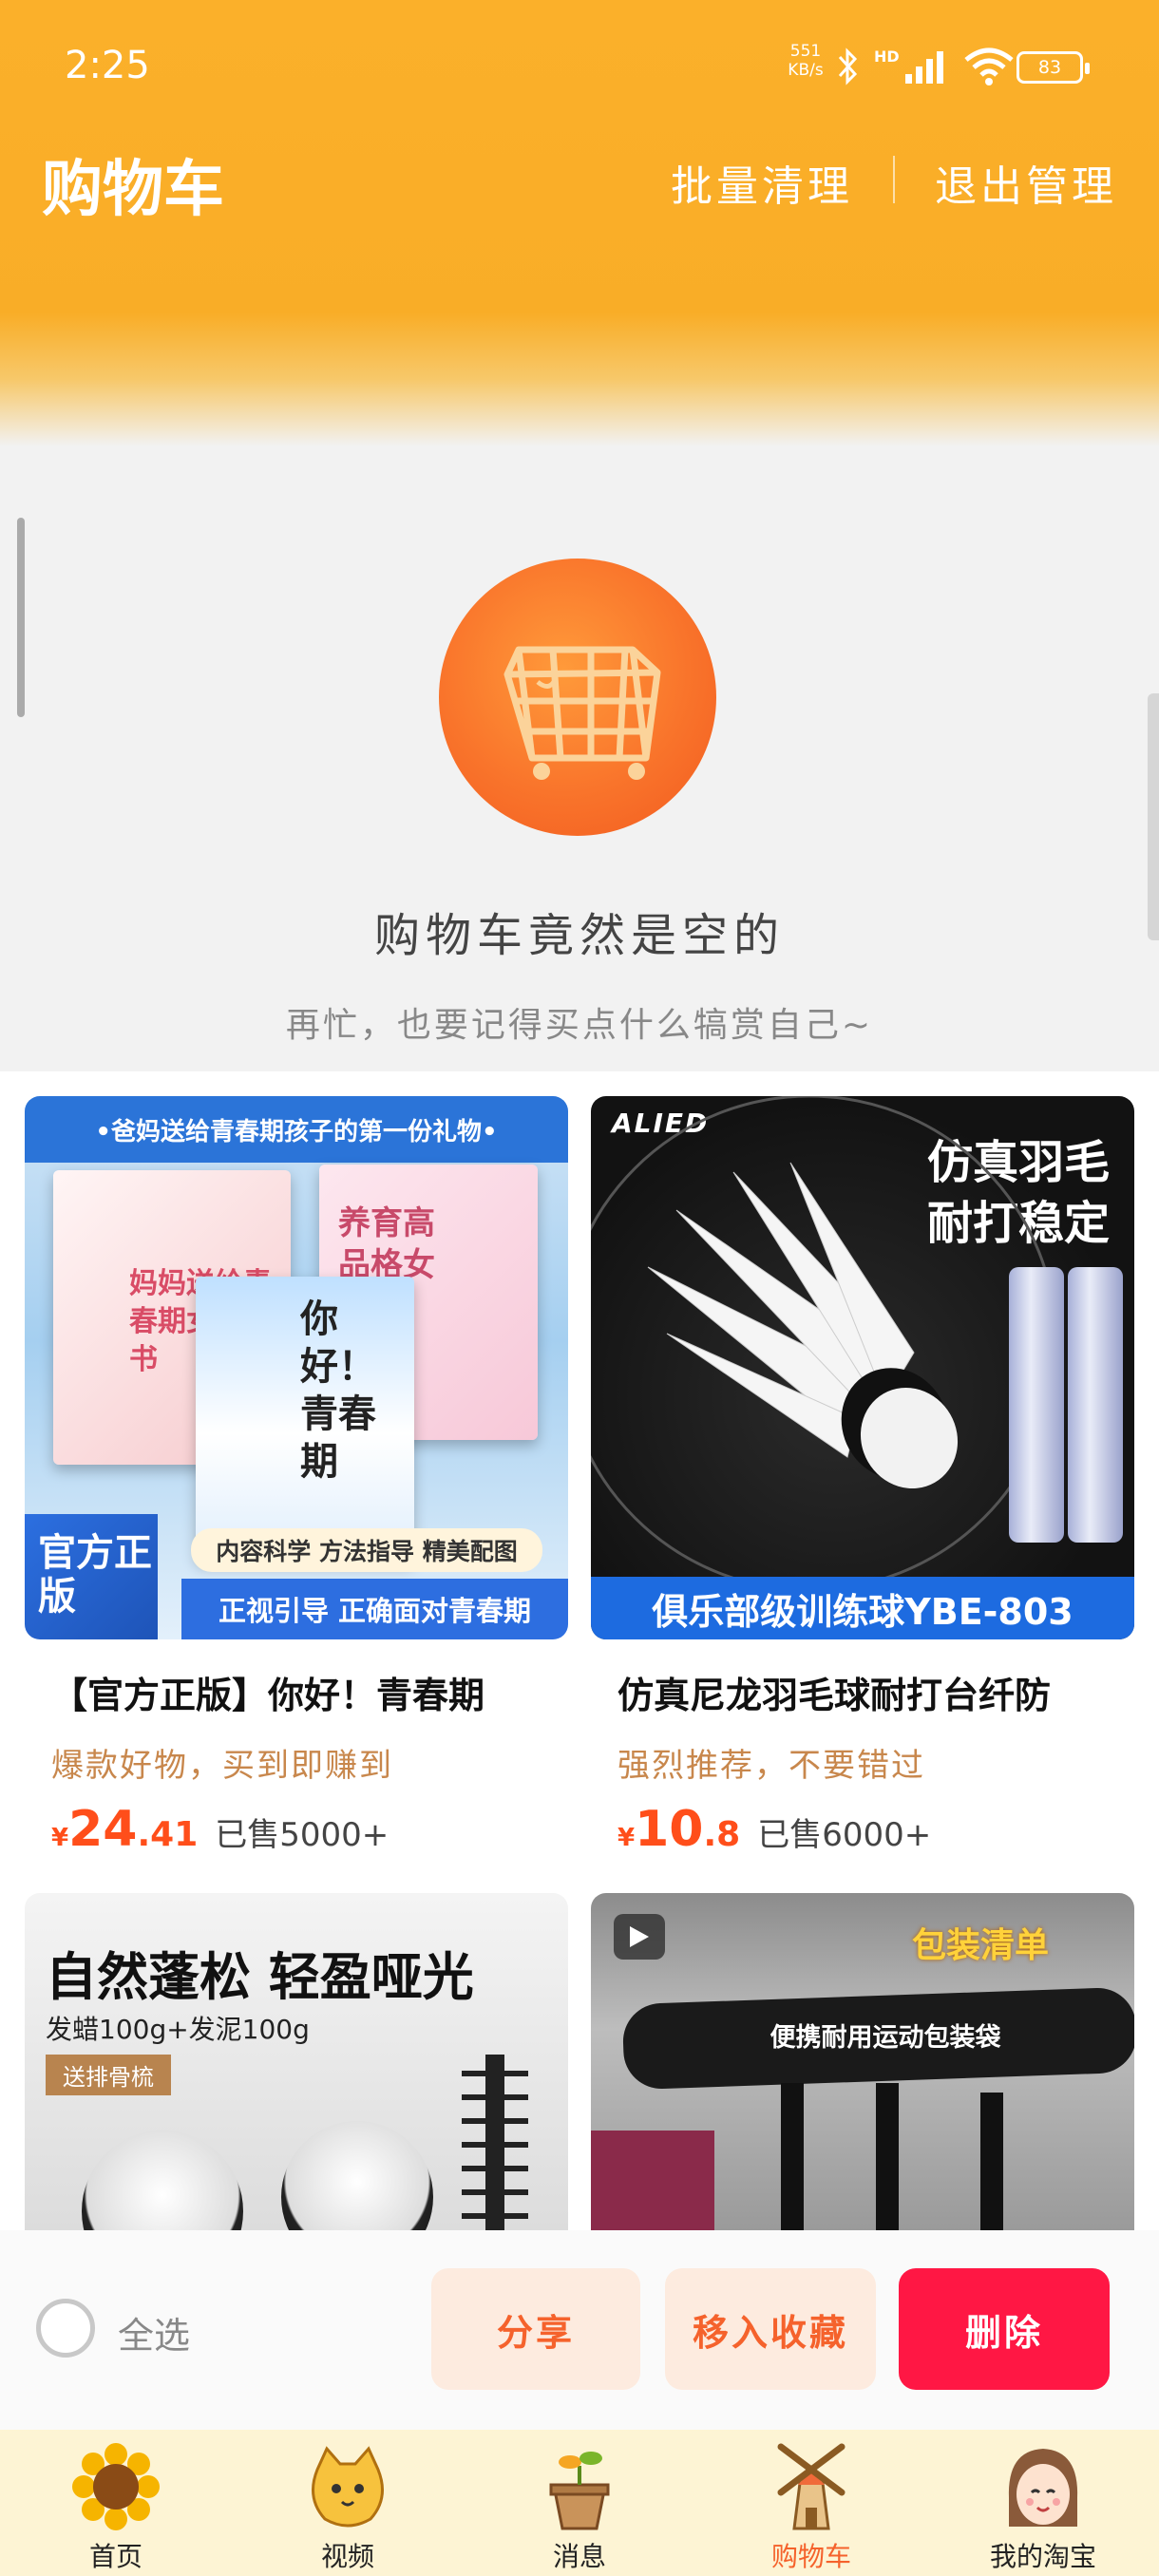 This screenshot has width=1159, height=2576. I want to click on share-button: 分享, so click(535, 2329).